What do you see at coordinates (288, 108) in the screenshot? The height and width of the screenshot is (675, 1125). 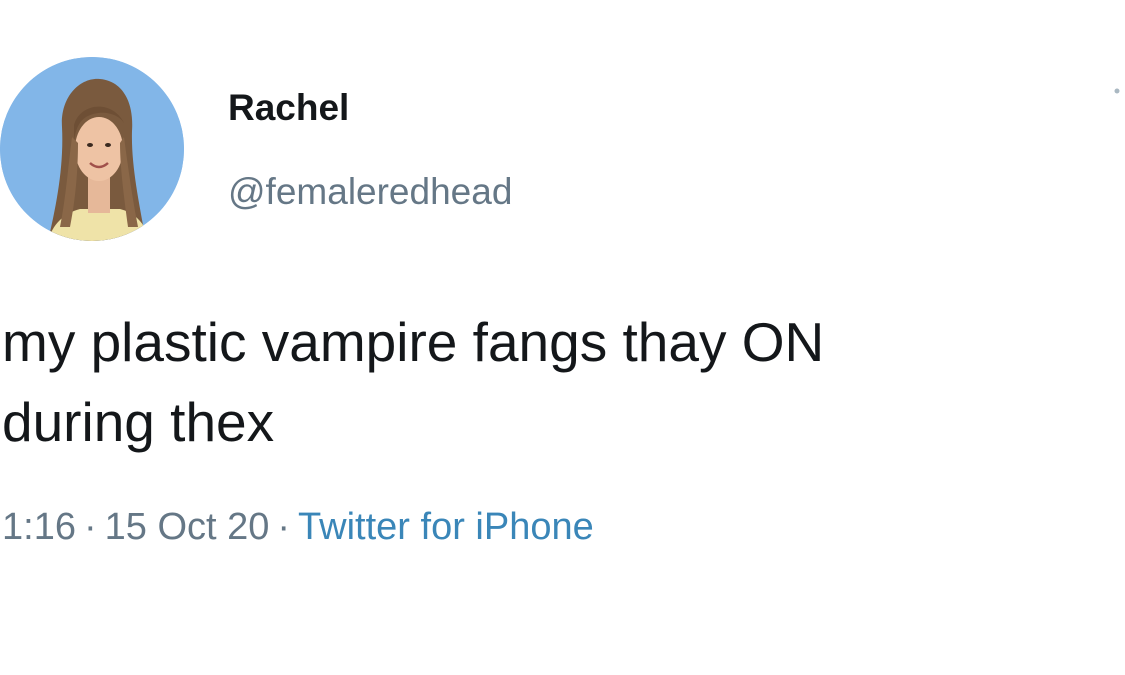 I see `author-display-name: Rachel` at bounding box center [288, 108].